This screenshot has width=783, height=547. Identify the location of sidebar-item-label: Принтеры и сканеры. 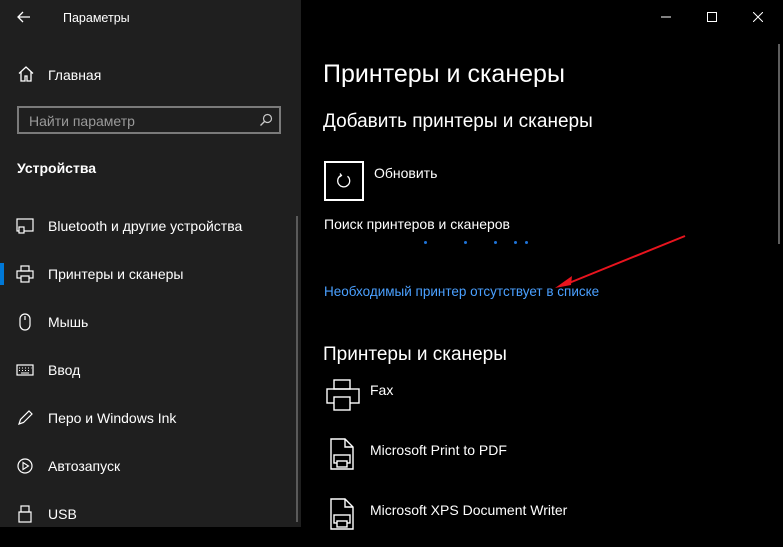
(116, 274).